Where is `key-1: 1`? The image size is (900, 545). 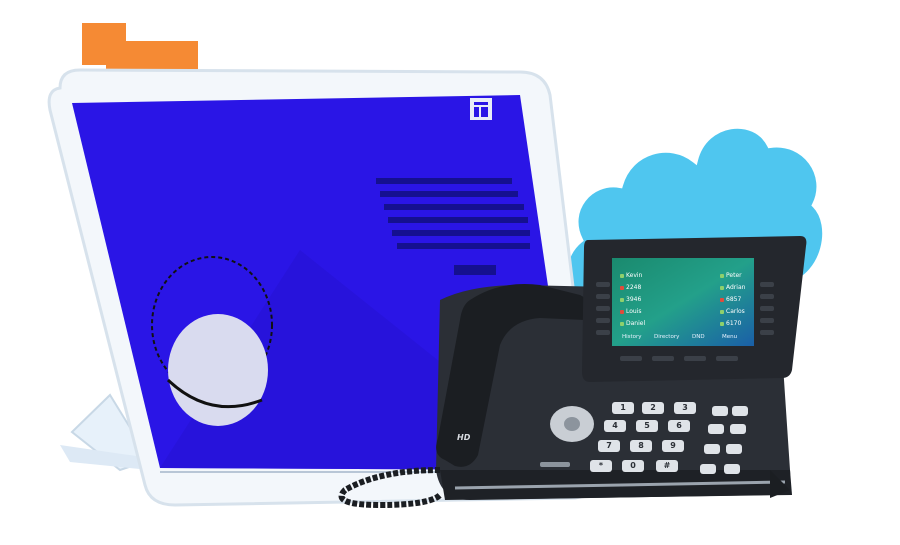
key-1: 1 is located at coordinates (623, 407).